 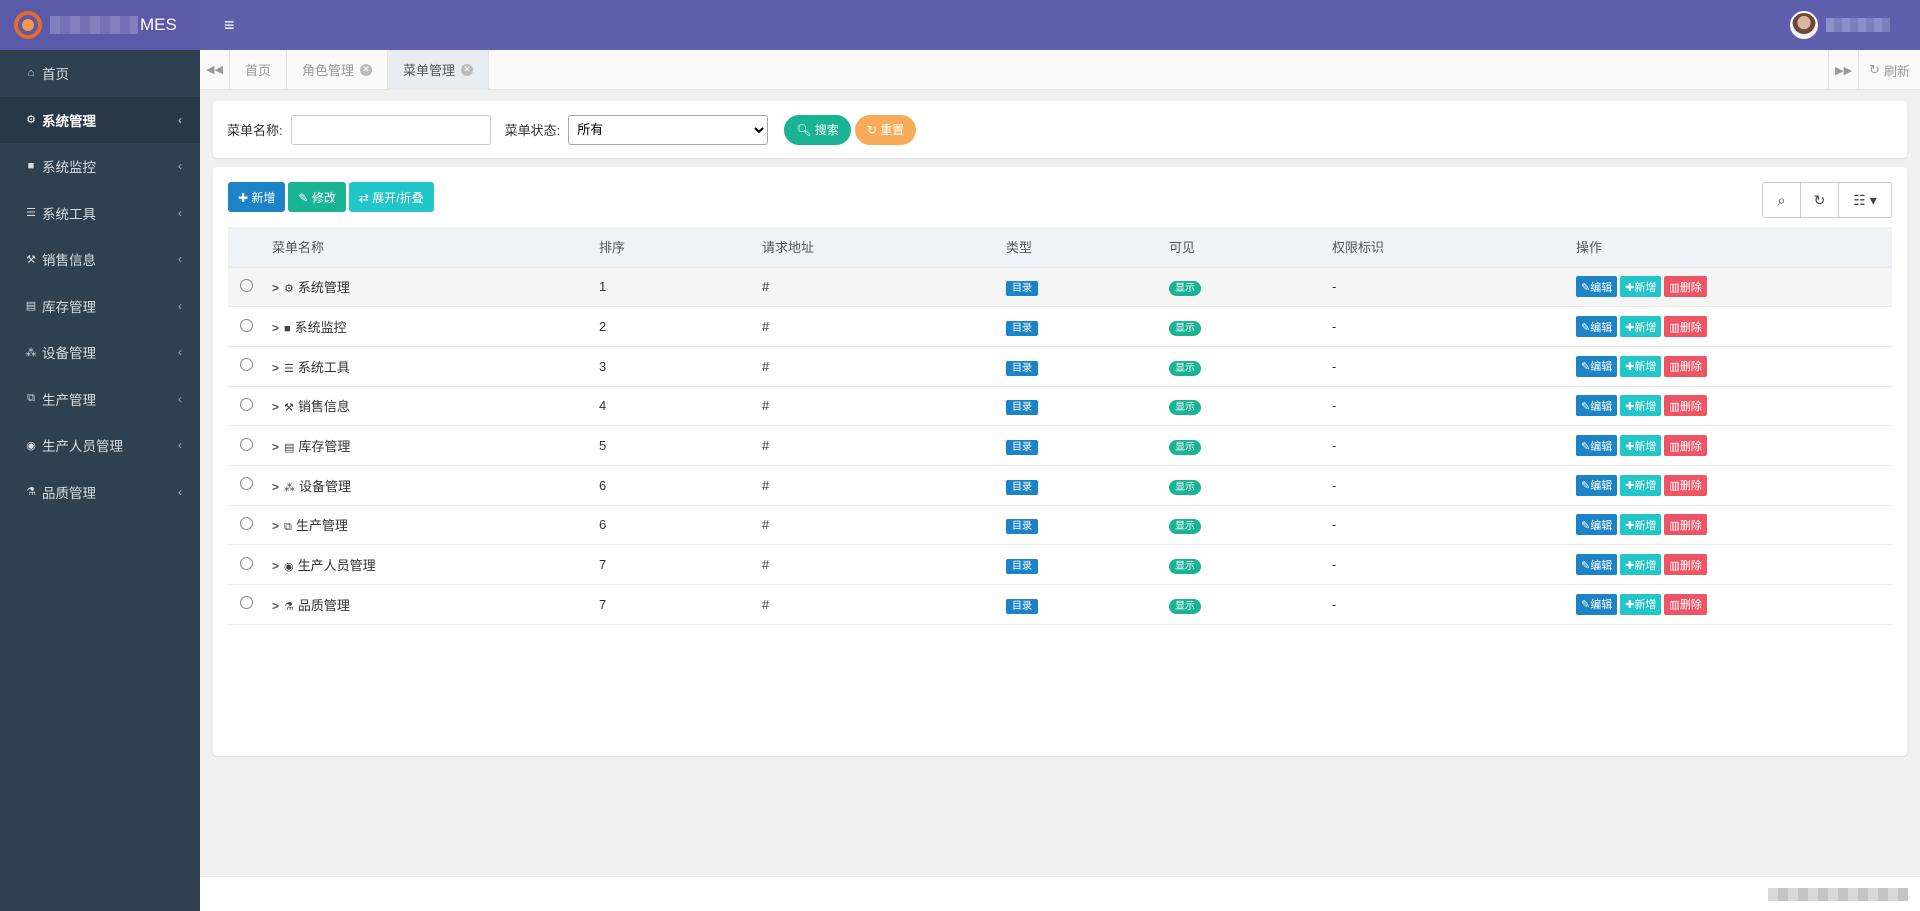 What do you see at coordinates (1889, 70) in the screenshot?
I see `refresh-tab-button: ↻ 刷新` at bounding box center [1889, 70].